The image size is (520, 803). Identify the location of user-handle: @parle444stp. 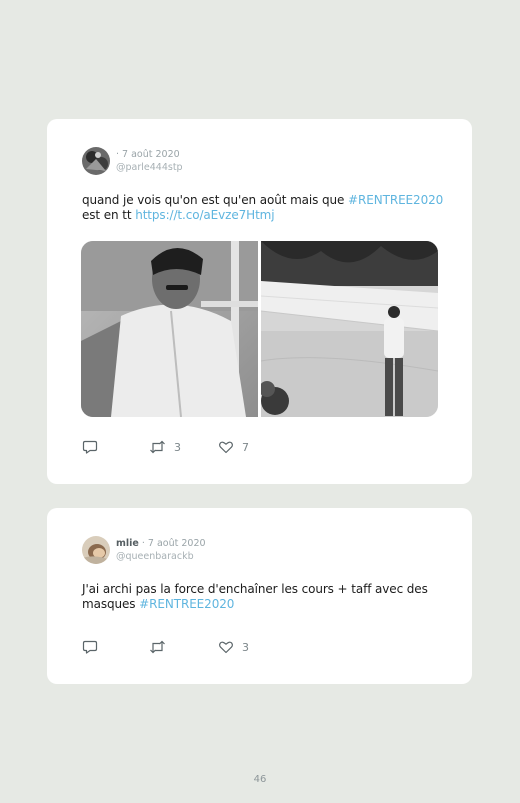
(149, 167).